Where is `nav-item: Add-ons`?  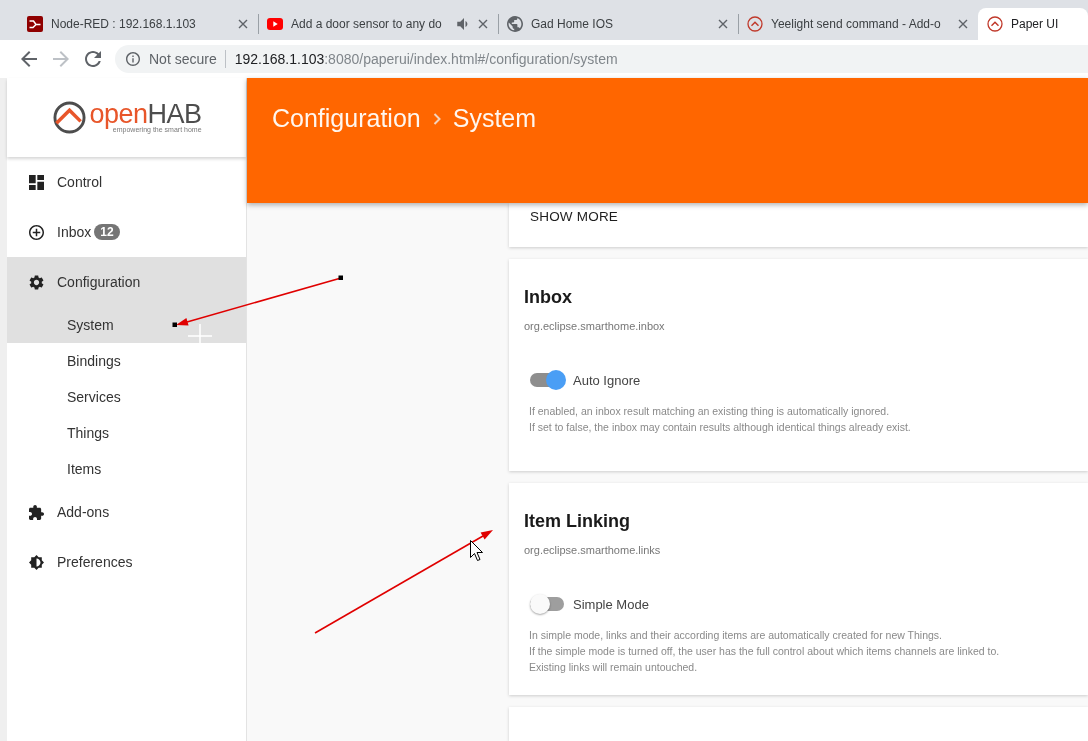
nav-item: Add-ons is located at coordinates (126, 512).